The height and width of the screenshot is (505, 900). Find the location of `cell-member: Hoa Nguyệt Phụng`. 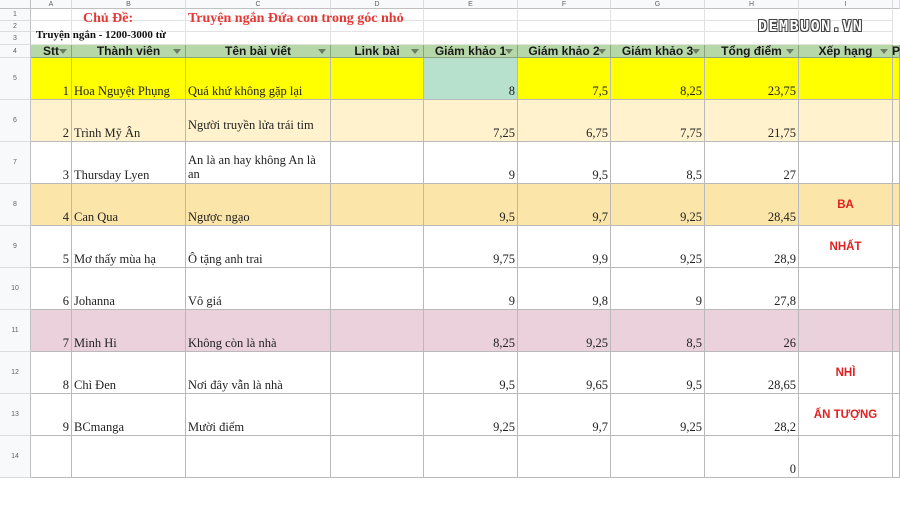

cell-member: Hoa Nguyệt Phụng is located at coordinates (129, 79).